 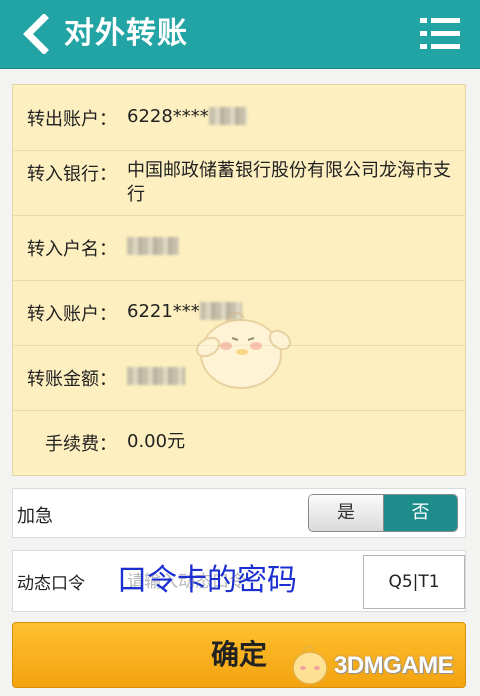 I want to click on urgent-yes-option: 是, so click(x=346, y=513).